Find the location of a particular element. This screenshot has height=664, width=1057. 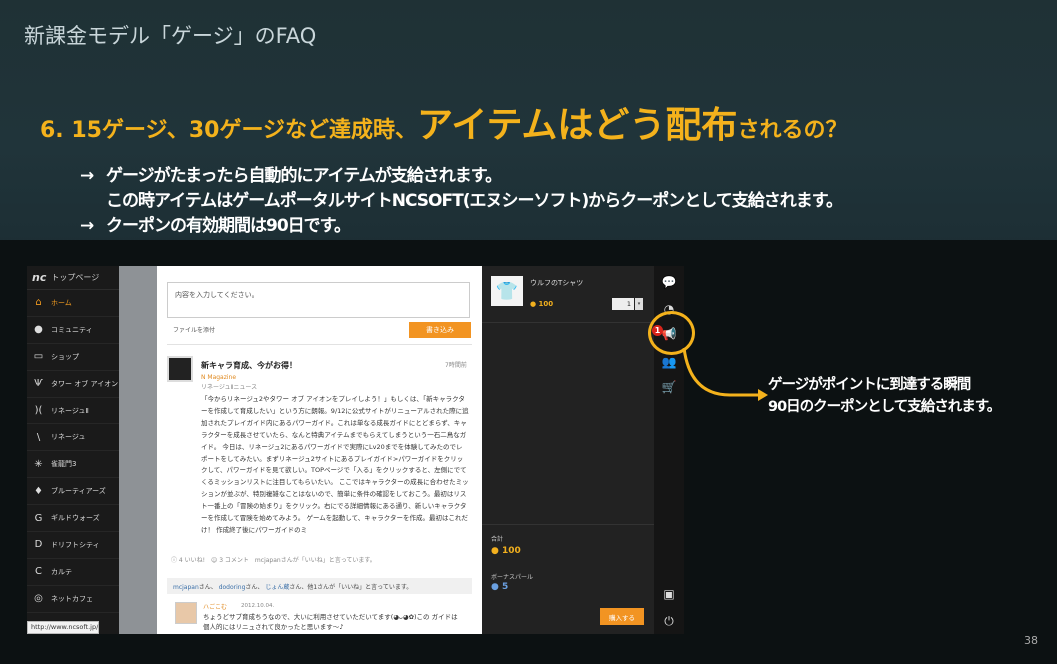

callout-arrow is located at coordinates (725, 374).